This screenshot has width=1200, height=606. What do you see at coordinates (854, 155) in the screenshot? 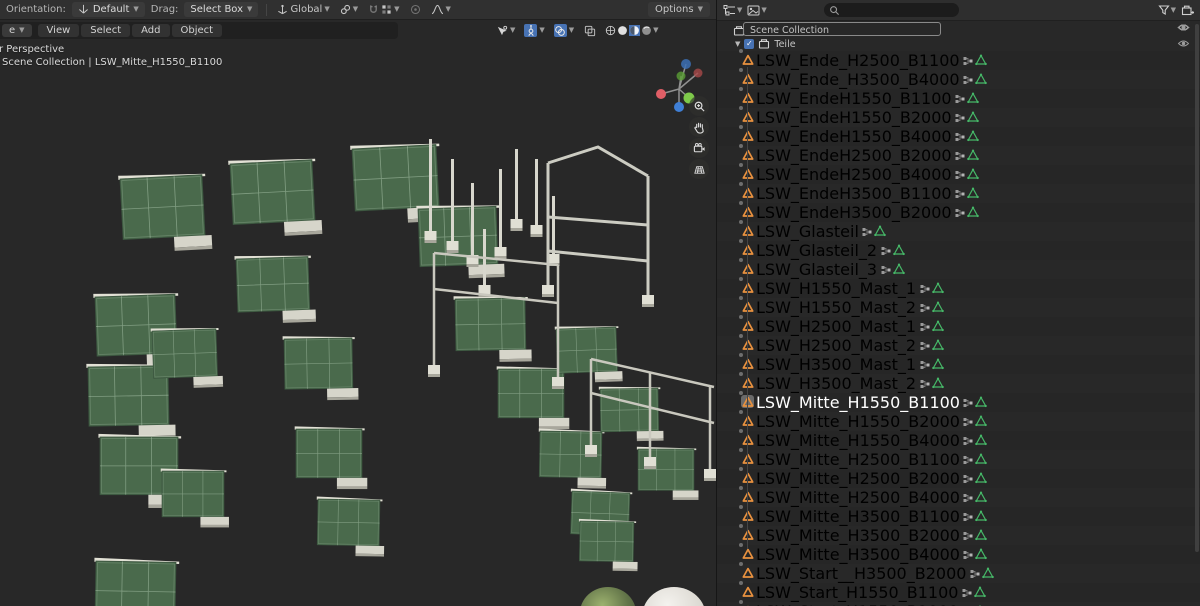
I see `object-name: LSW_EndeH2500_B2000` at bounding box center [854, 155].